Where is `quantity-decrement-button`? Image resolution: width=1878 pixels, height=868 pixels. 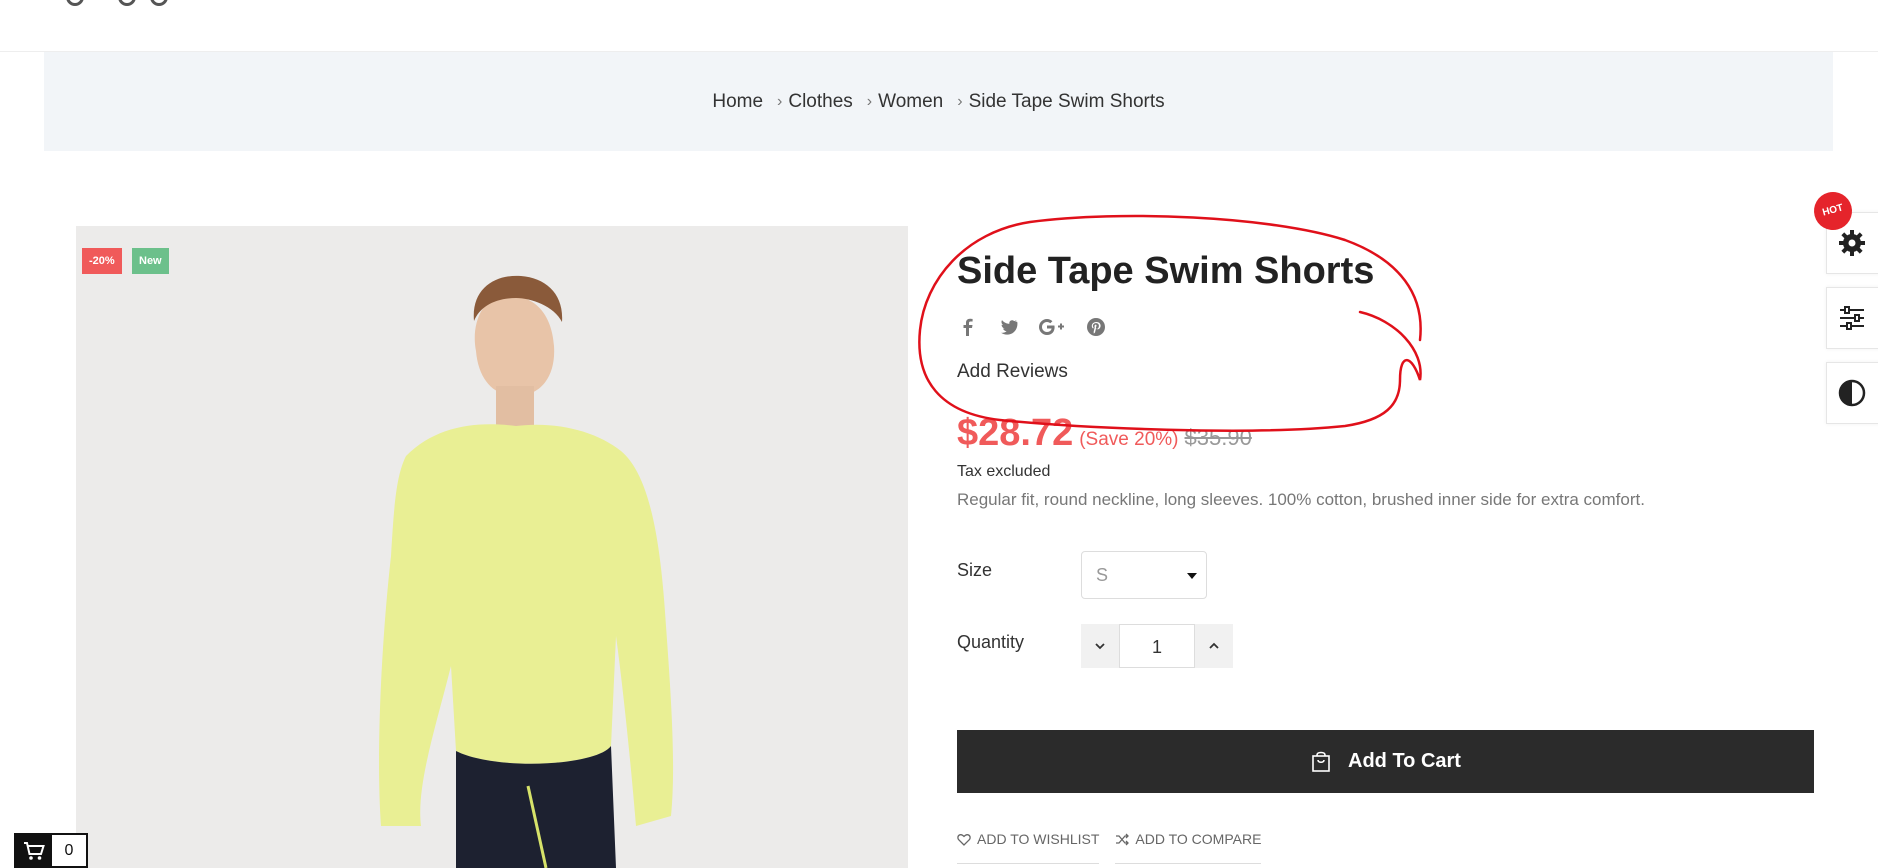 quantity-decrement-button is located at coordinates (1100, 646).